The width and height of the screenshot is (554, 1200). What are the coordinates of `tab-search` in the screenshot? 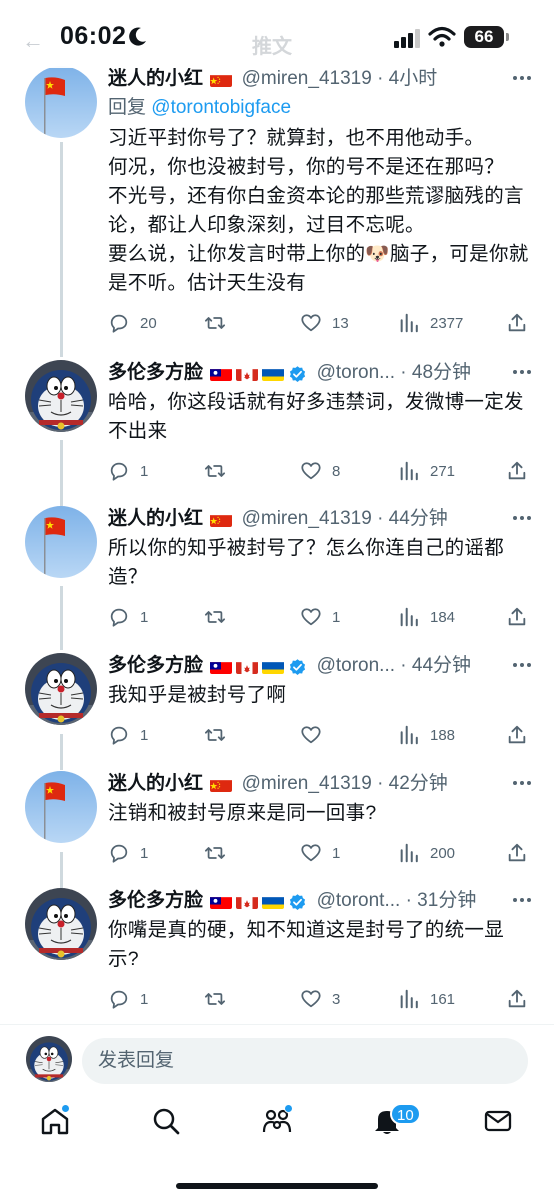 It's located at (167, 1122).